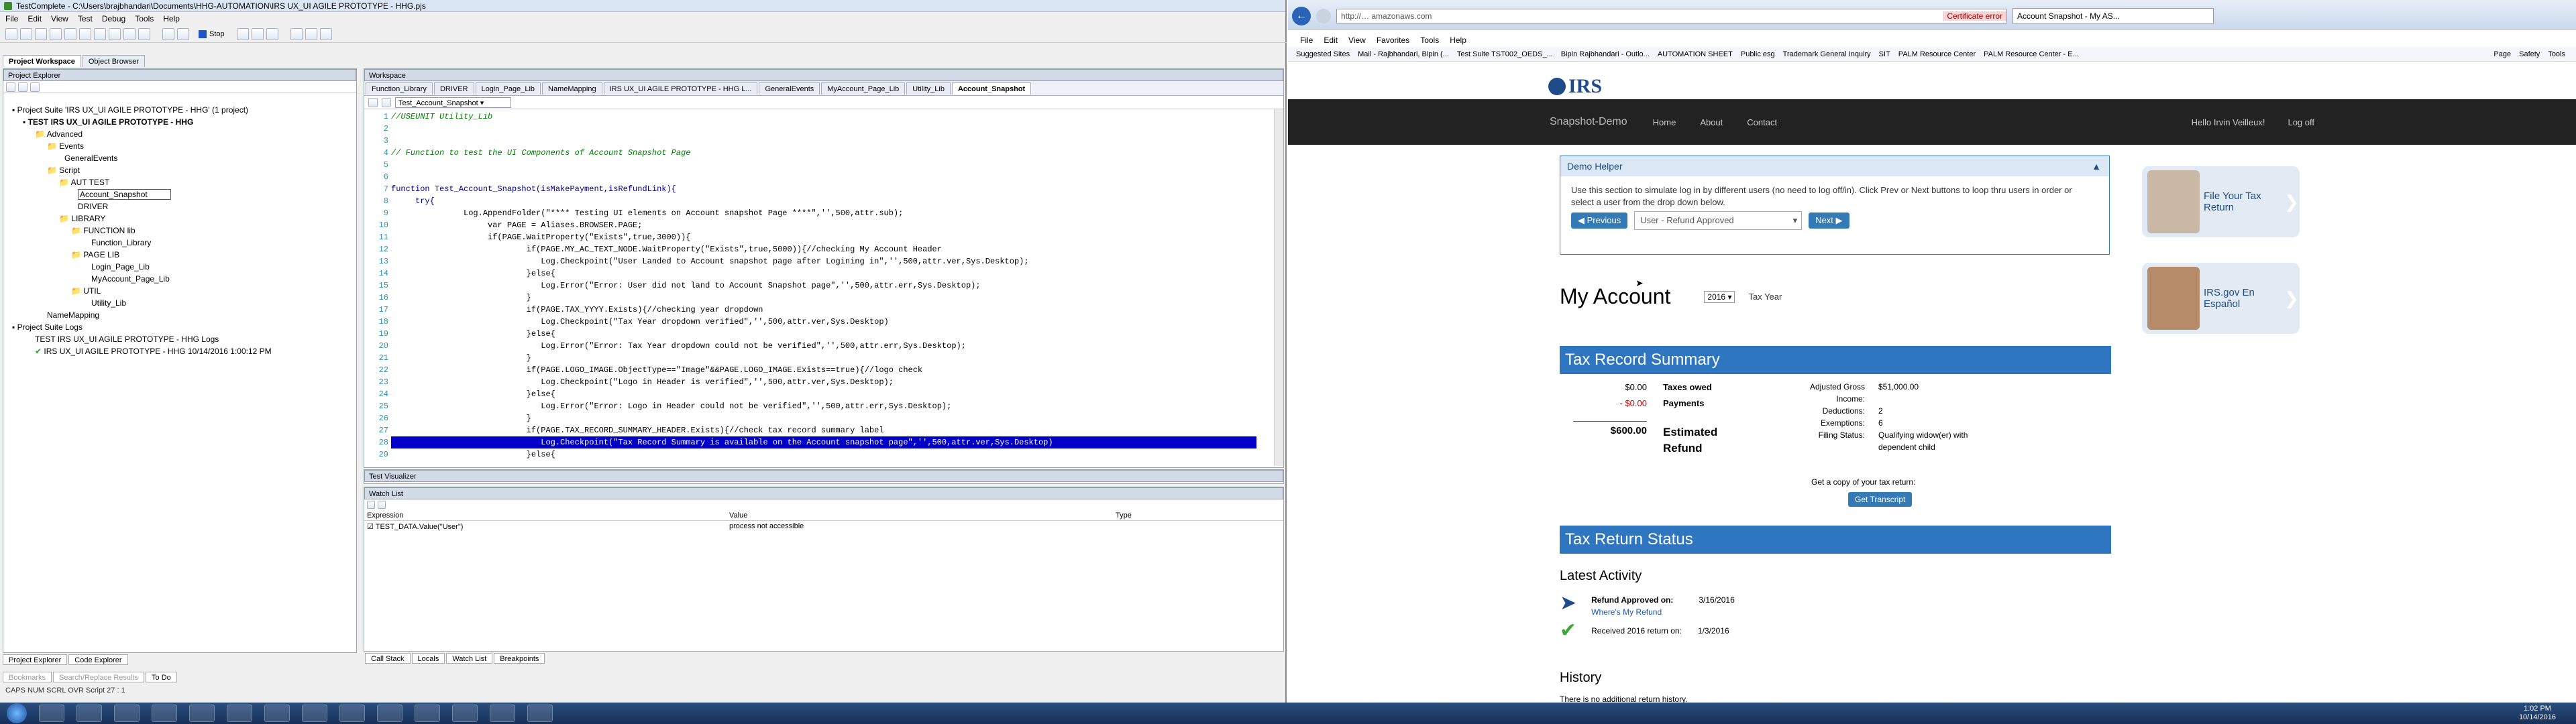 Image resolution: width=2576 pixels, height=724 pixels. What do you see at coordinates (1599, 221) in the screenshot?
I see `previous-button: ◀ Previous` at bounding box center [1599, 221].